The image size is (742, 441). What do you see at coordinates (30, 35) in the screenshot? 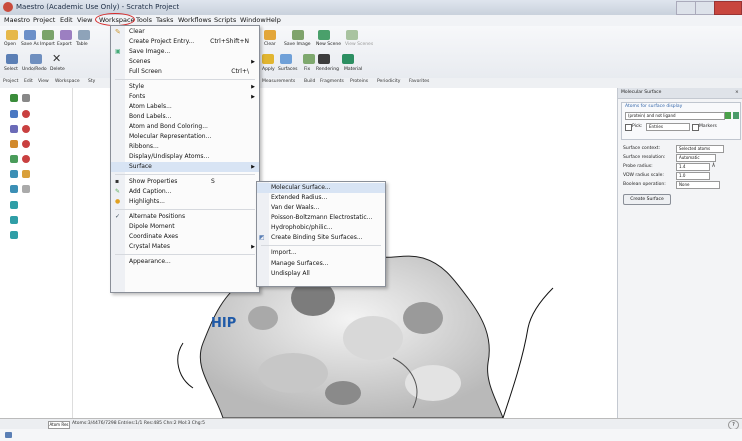
I see `save-as-icon` at bounding box center [30, 35].